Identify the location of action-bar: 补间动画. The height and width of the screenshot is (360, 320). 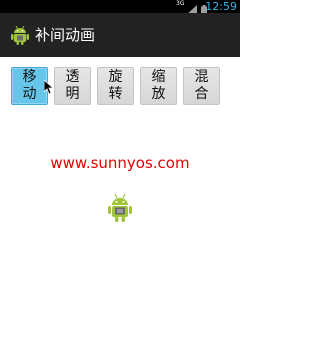
(120, 35).